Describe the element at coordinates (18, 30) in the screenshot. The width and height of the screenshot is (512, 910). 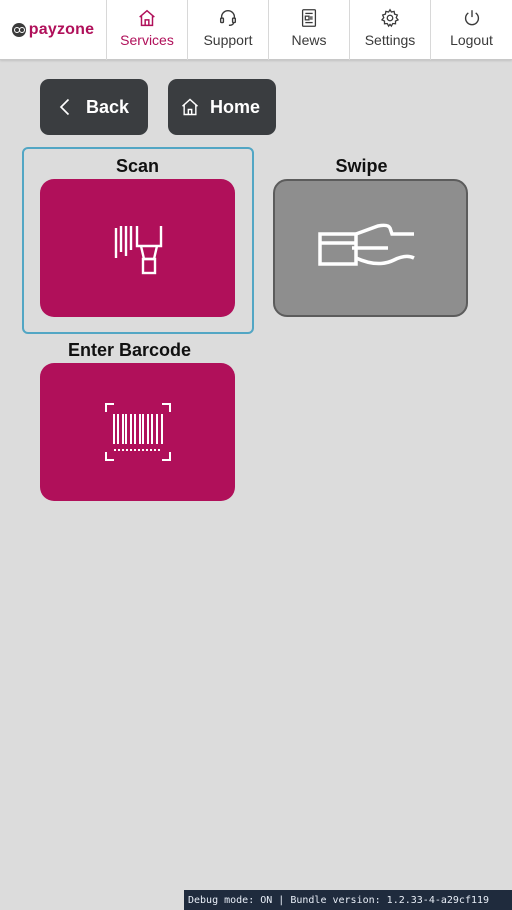
I see `payzone-logo-icon` at that location.